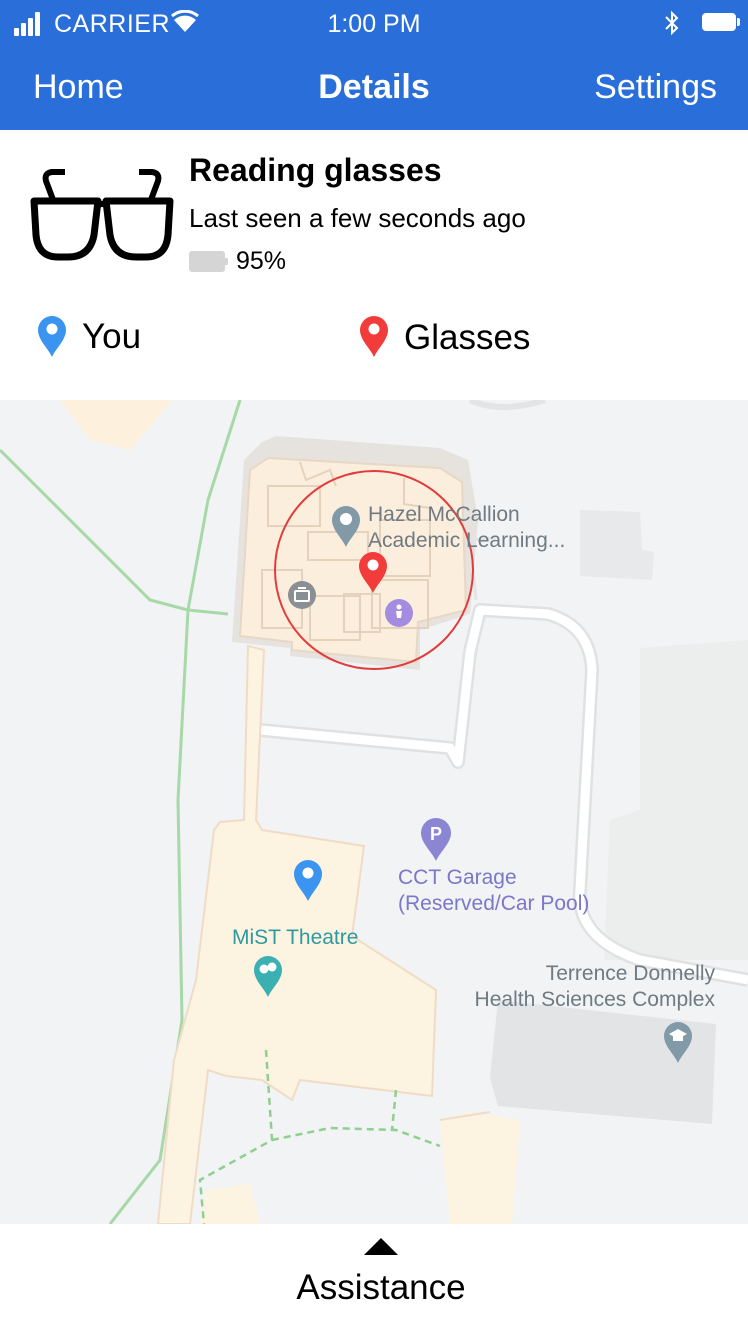 This screenshot has height=1334, width=748. I want to click on glasses-location-pin-icon, so click(373, 572).